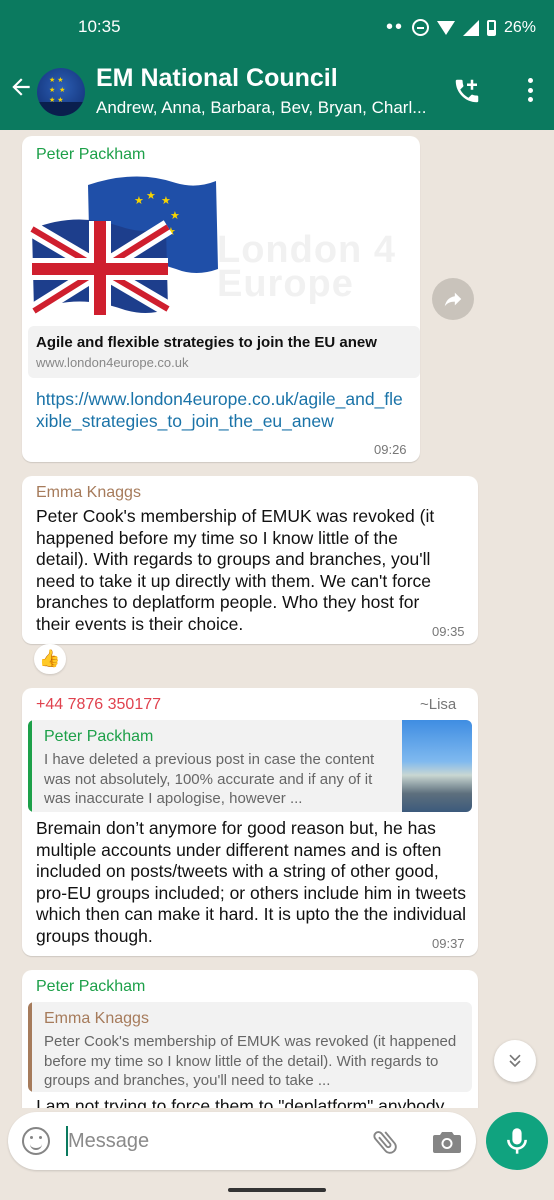 Image resolution: width=554 pixels, height=1200 pixels. What do you see at coordinates (448, 631) in the screenshot?
I see `message-time: 09:35` at bounding box center [448, 631].